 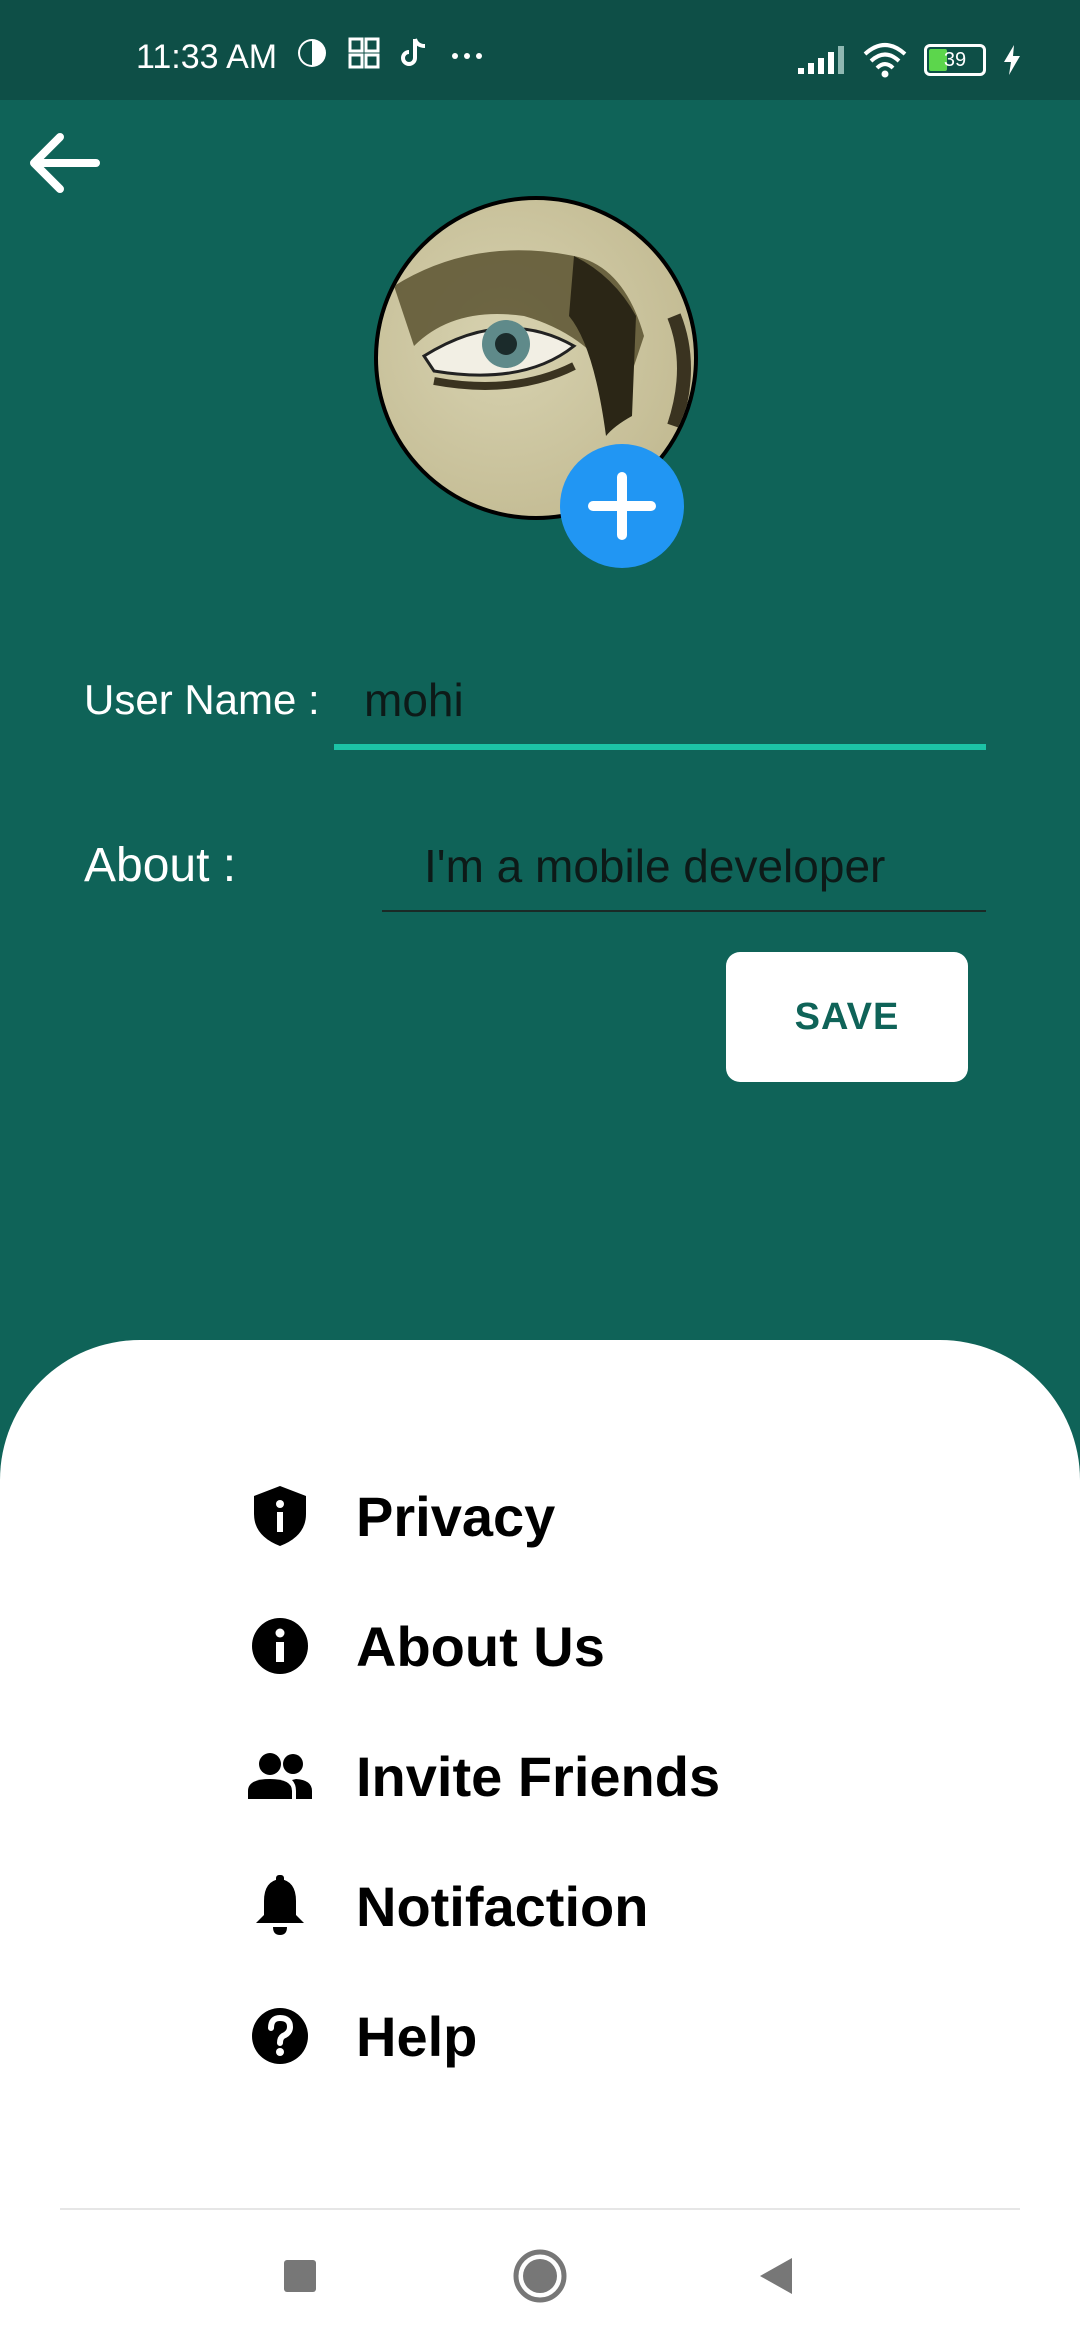 I want to click on home-circle-icon, so click(x=540, y=2276).